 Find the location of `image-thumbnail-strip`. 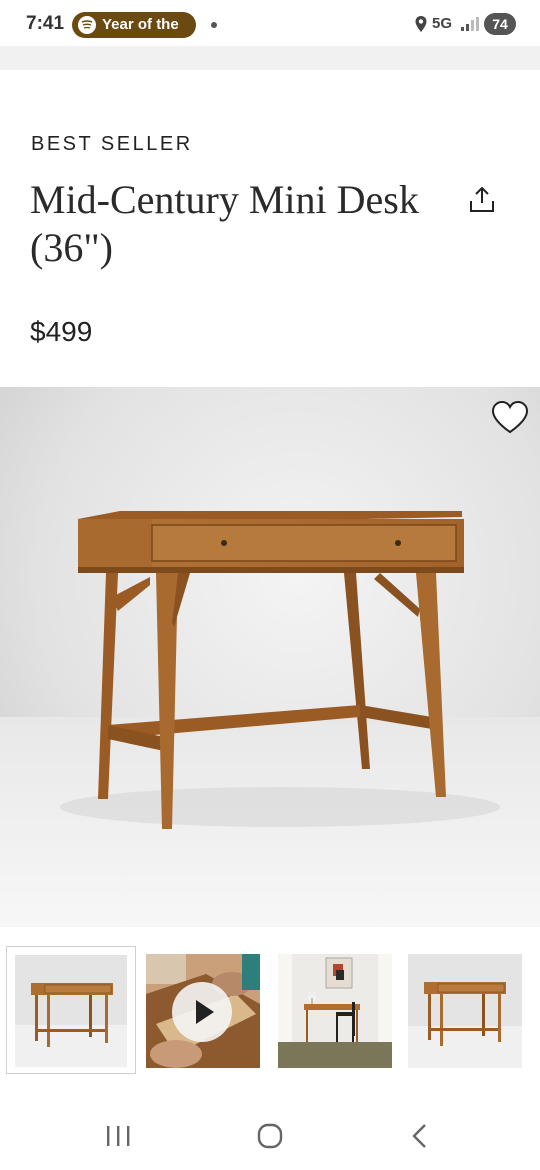

image-thumbnail-strip is located at coordinates (270, 1010).